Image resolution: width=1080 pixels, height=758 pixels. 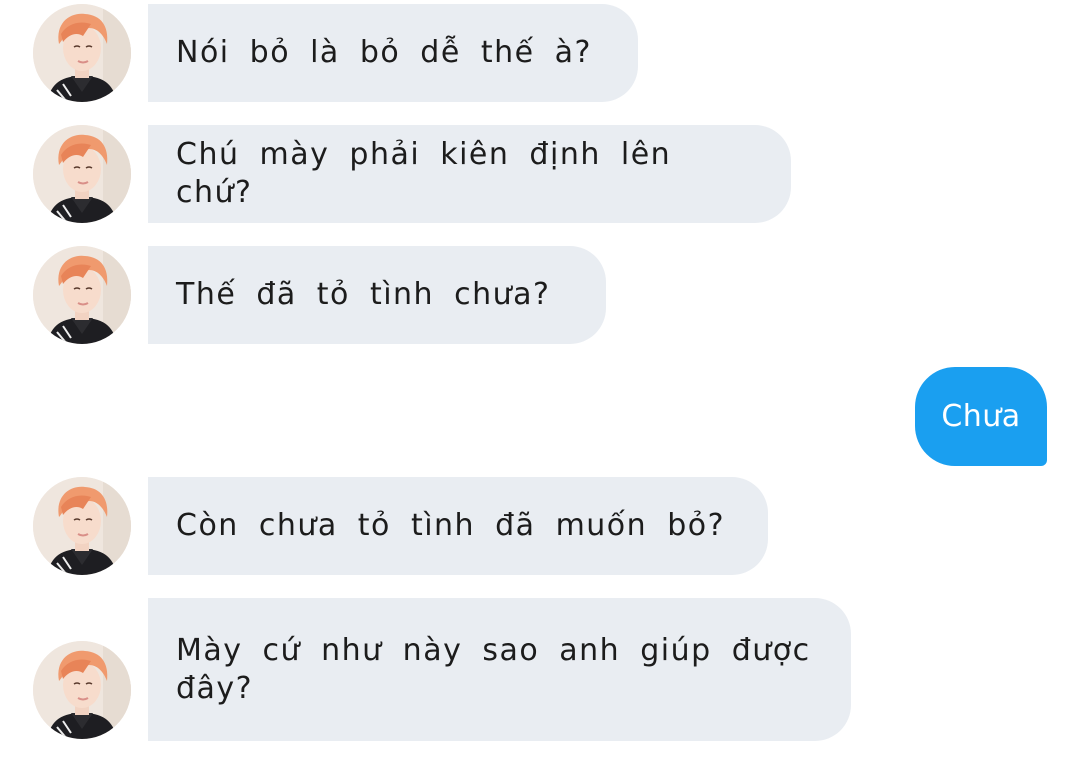 What do you see at coordinates (424, 173) in the screenshot?
I see `message-text: Chú mày phải kiên định lên chứ?` at bounding box center [424, 173].